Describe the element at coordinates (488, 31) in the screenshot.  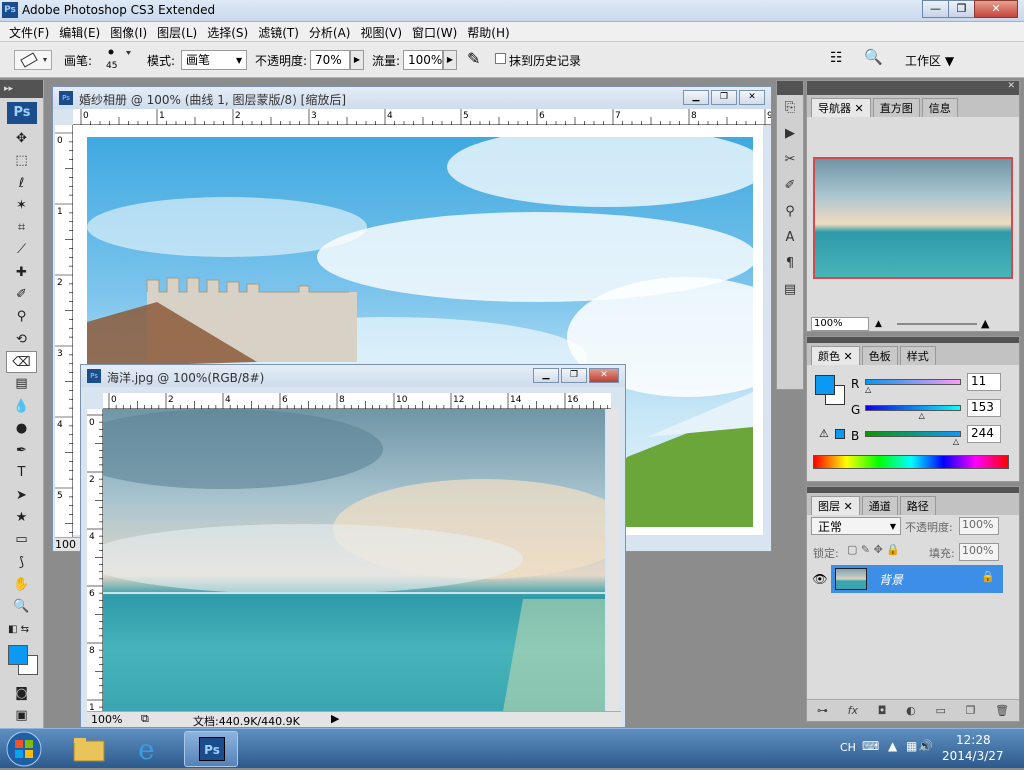
I see `menu-help: 帮助(H)` at that location.